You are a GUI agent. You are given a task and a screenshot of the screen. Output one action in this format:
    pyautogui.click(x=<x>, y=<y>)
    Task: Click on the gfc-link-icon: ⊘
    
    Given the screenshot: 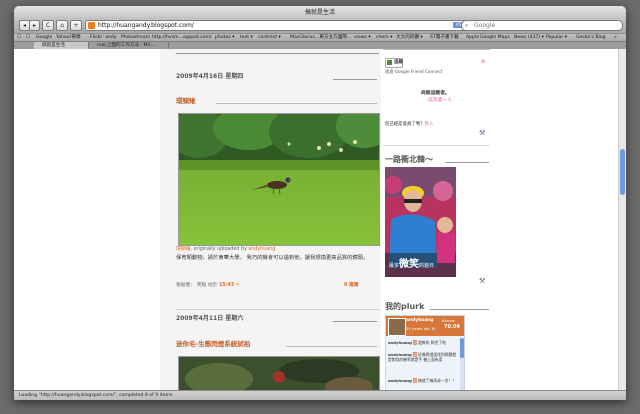 What is the action you would take?
    pyautogui.click(x=483, y=62)
    